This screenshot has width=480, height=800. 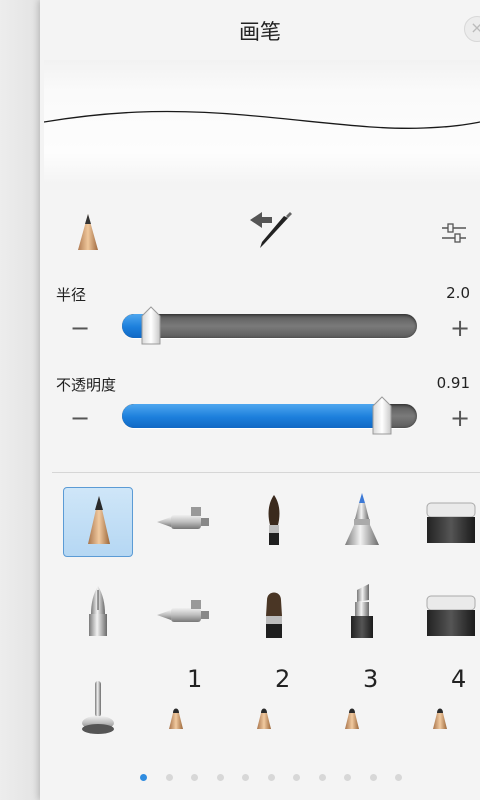 I want to click on brush-airbrush-2-button, so click(x=186, y=615).